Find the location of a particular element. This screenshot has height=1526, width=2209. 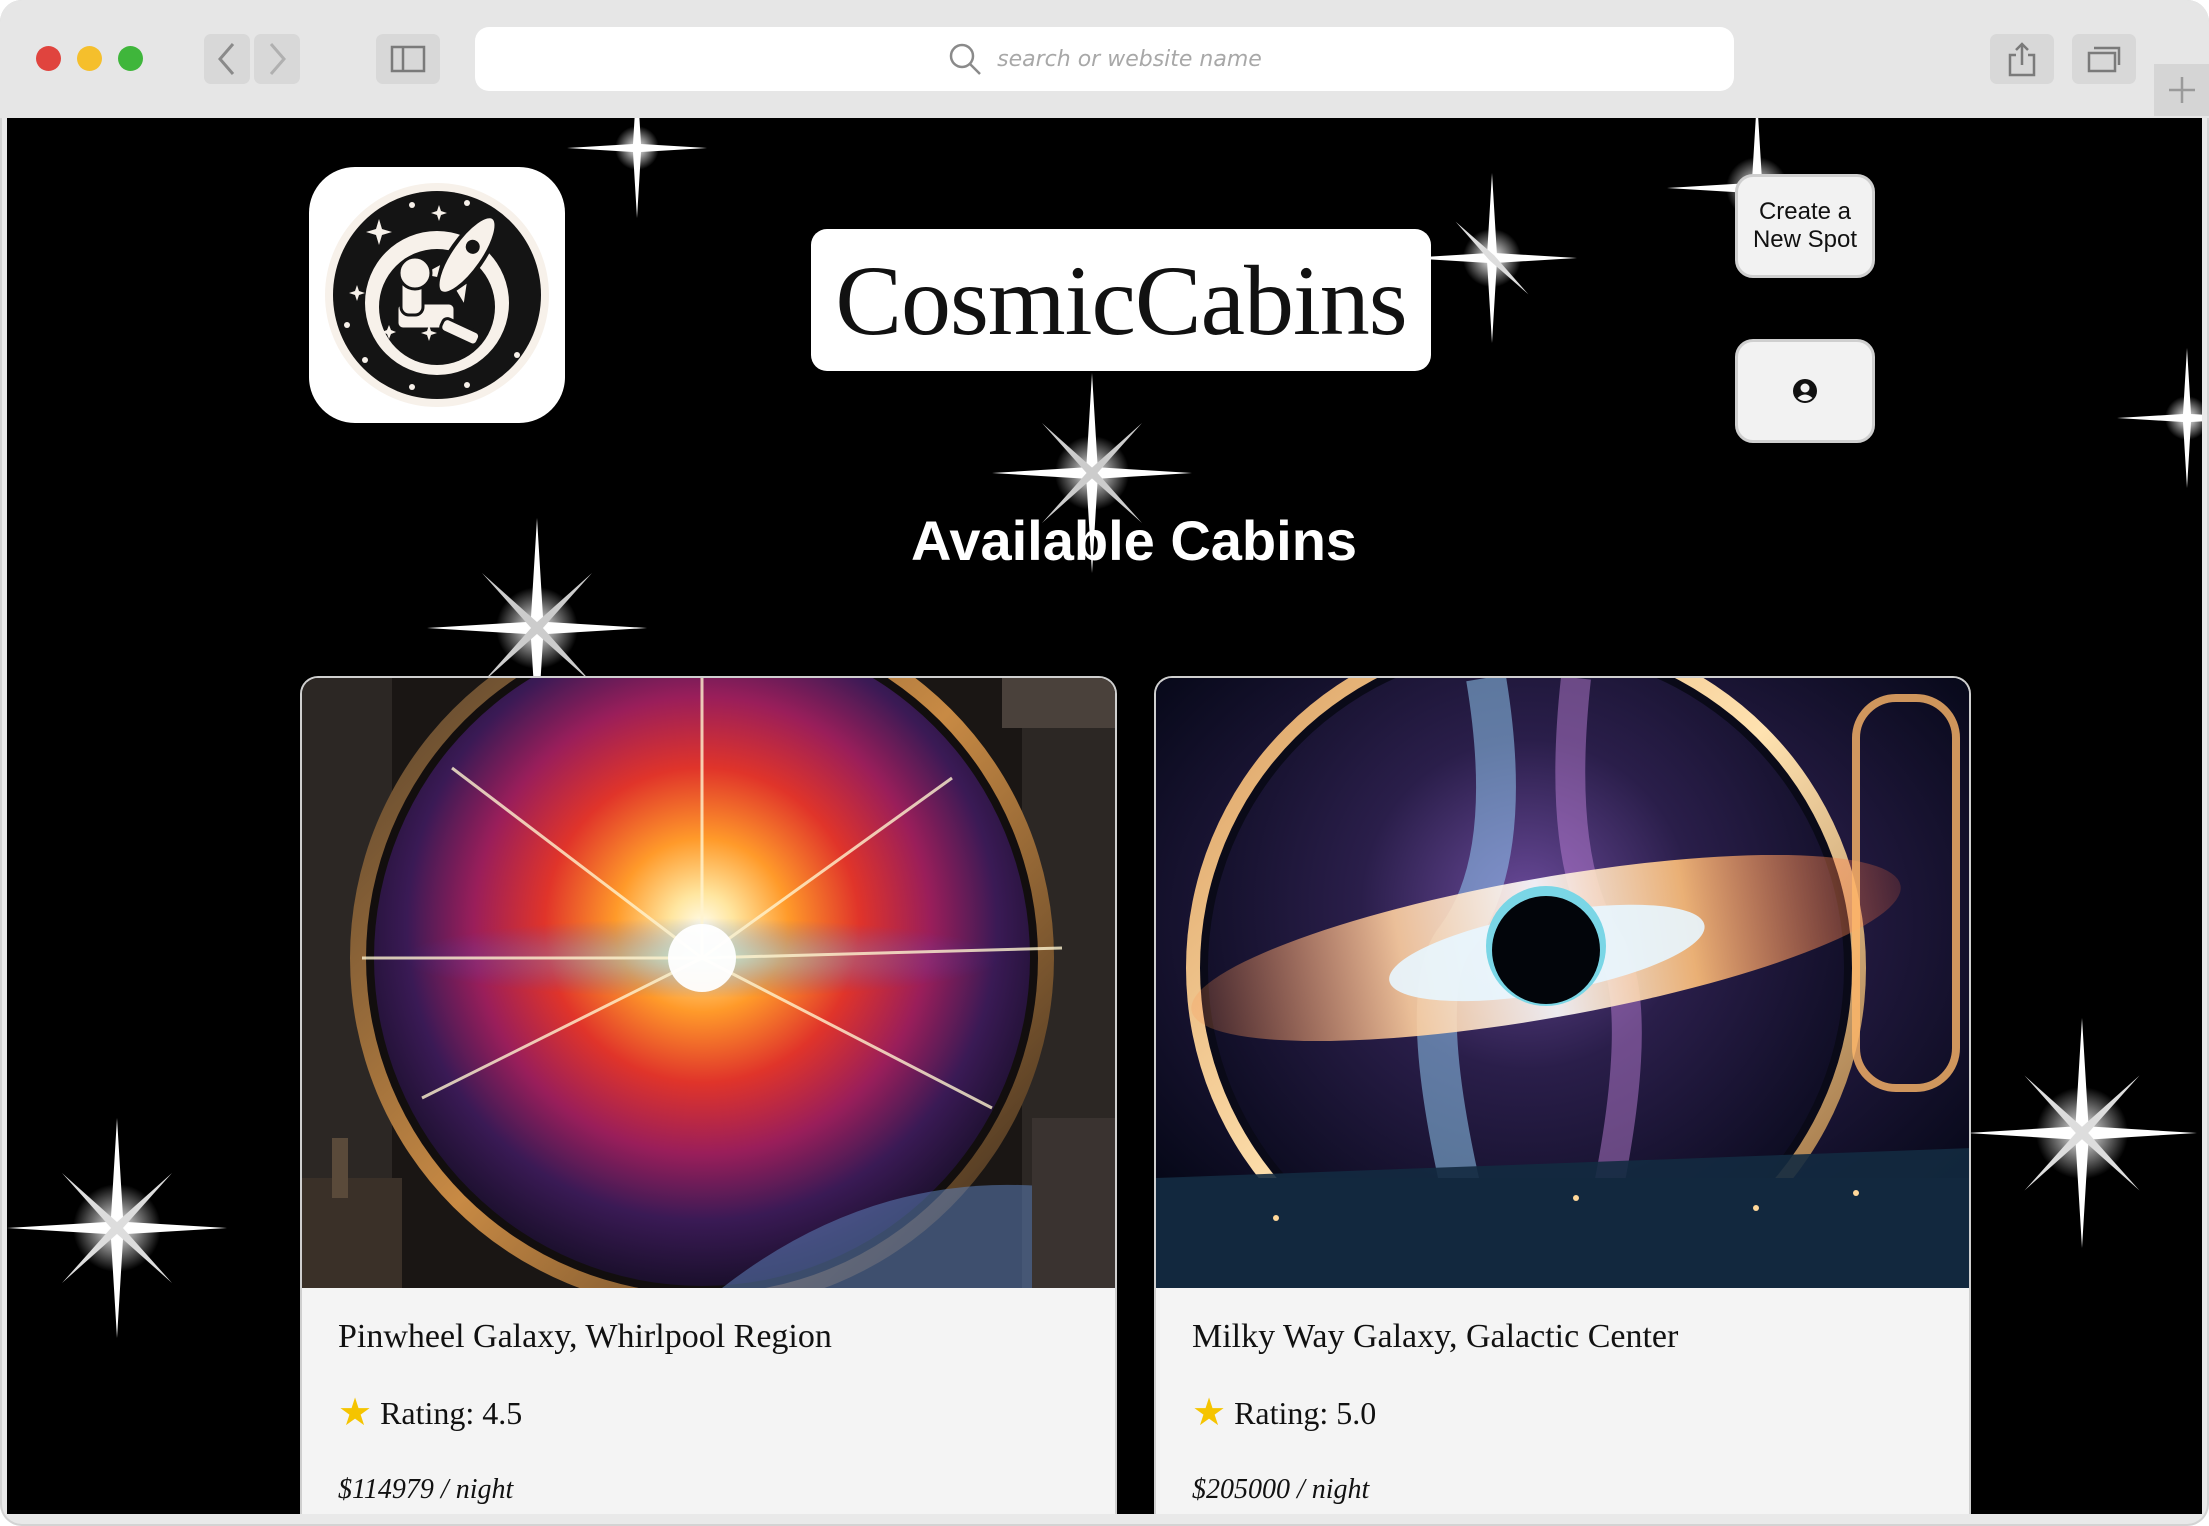

brand-name: CosmicCabins is located at coordinates (1121, 300).